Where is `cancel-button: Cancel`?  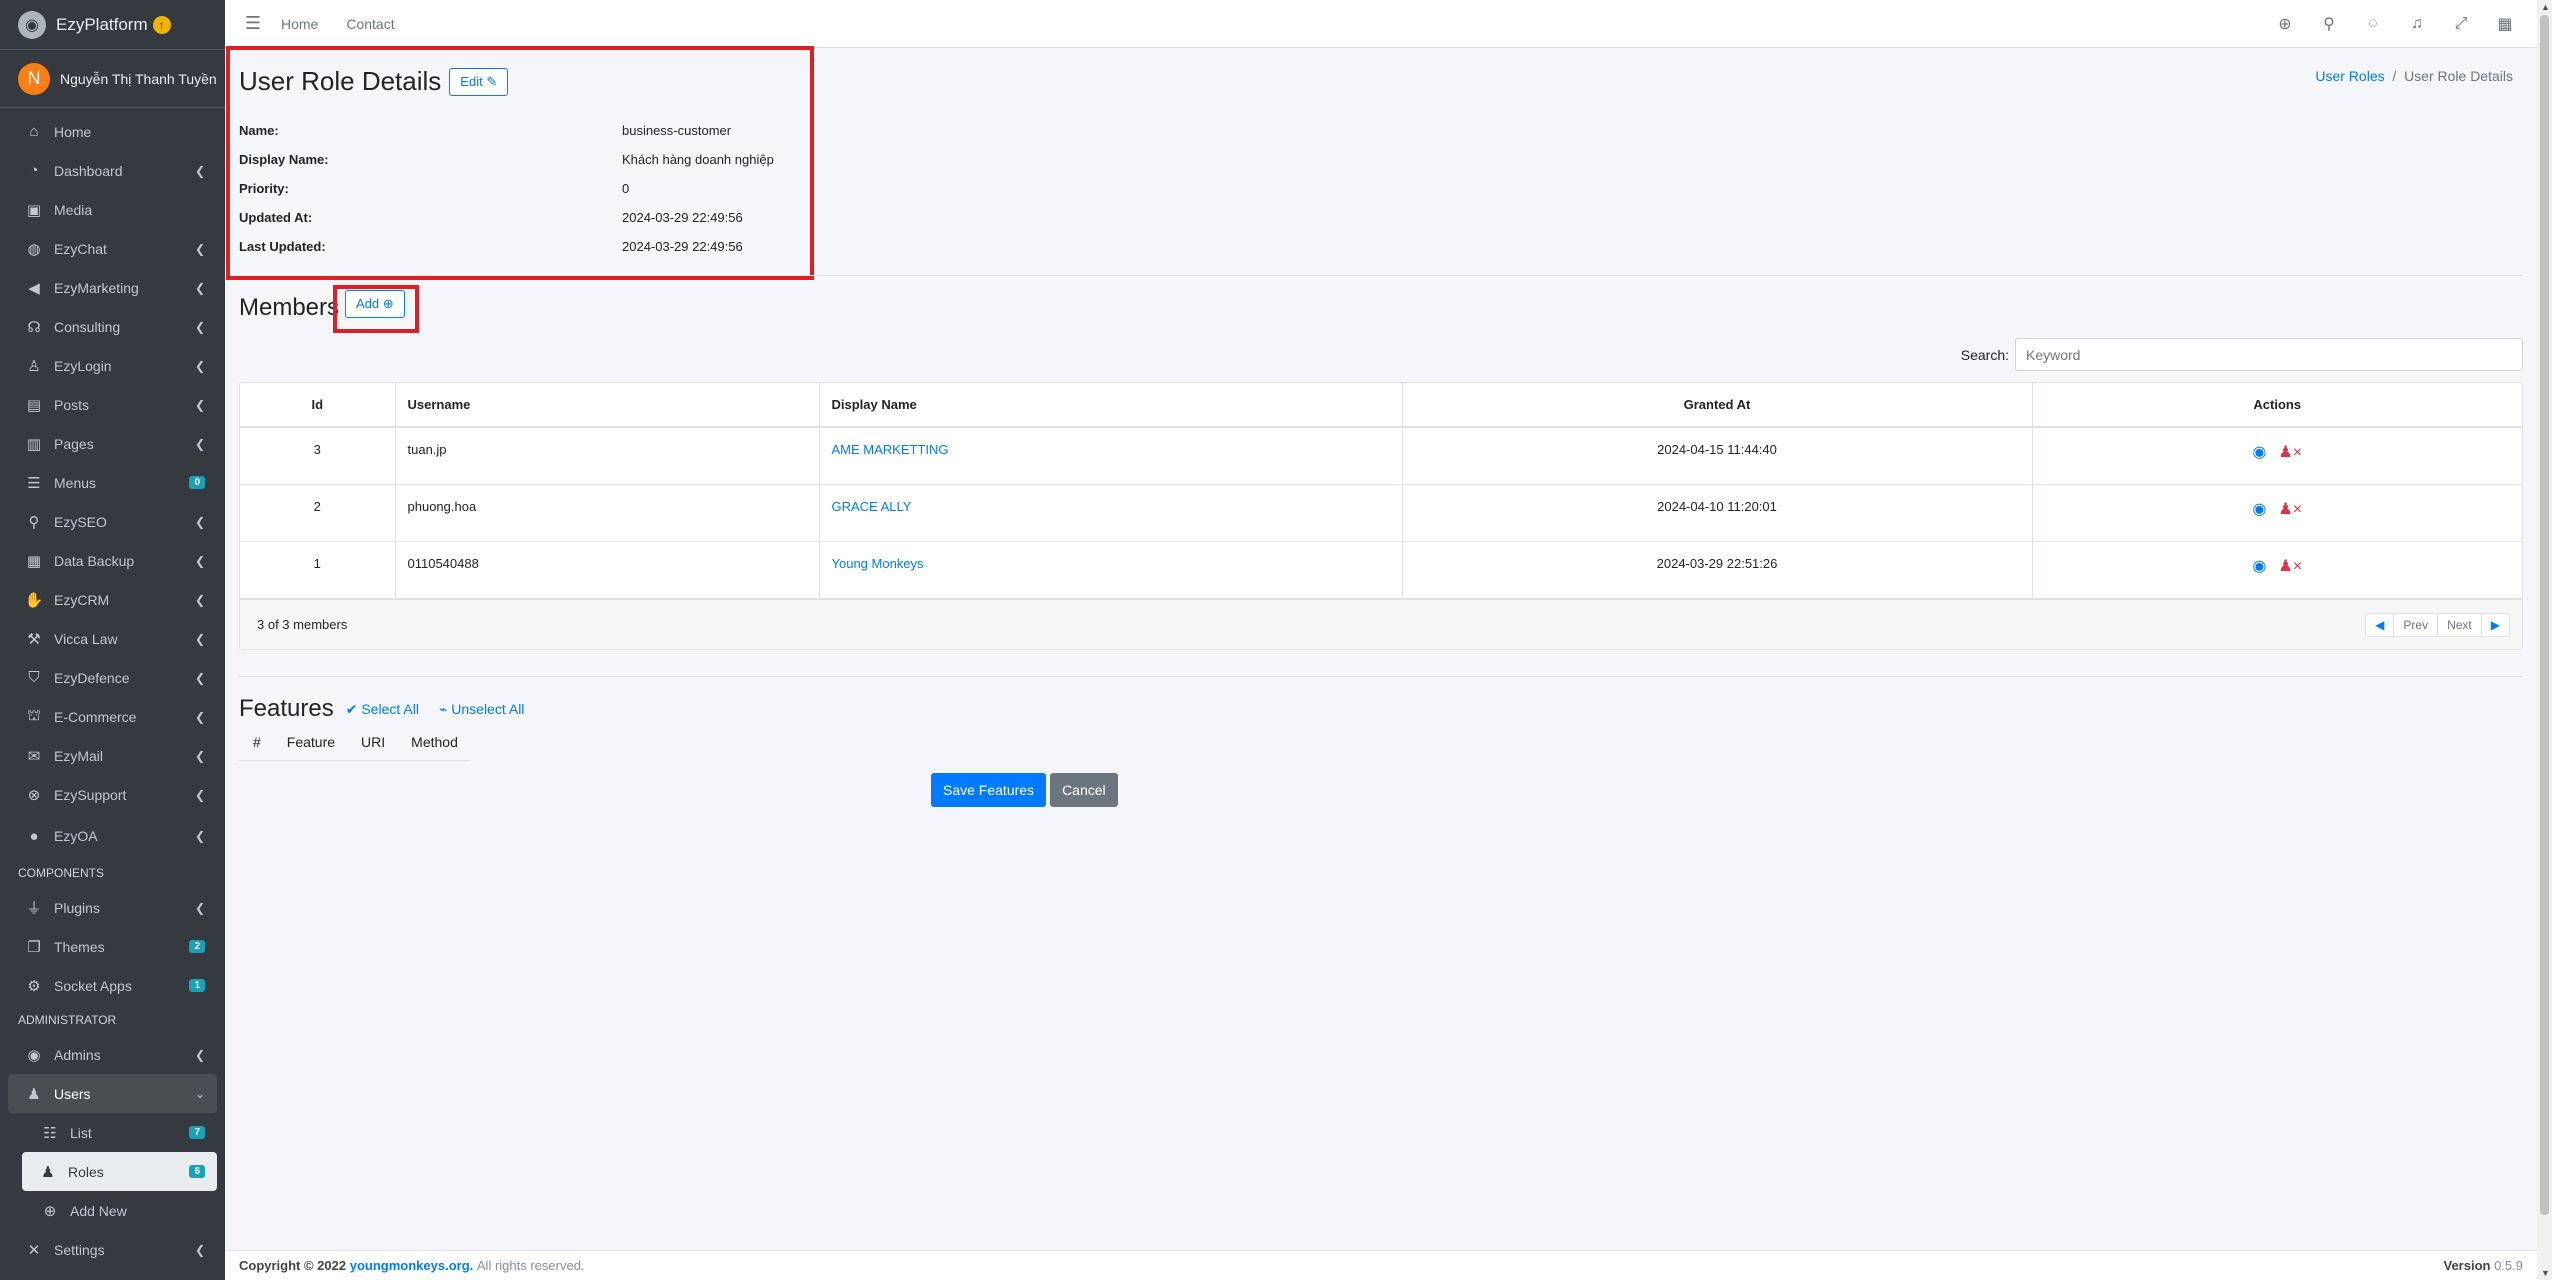
cancel-button: Cancel is located at coordinates (1084, 790).